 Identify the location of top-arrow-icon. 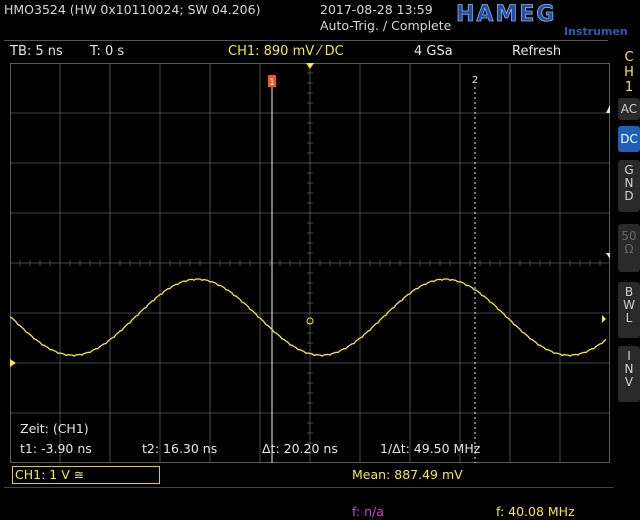
(608, 109).